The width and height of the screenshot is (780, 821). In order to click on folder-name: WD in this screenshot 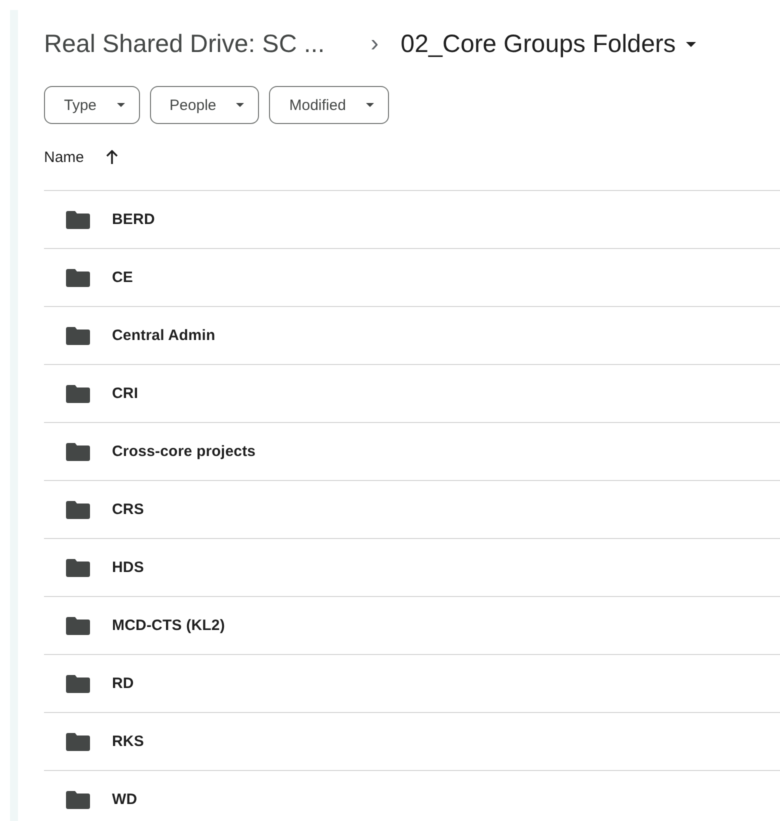, I will do `click(125, 799)`.